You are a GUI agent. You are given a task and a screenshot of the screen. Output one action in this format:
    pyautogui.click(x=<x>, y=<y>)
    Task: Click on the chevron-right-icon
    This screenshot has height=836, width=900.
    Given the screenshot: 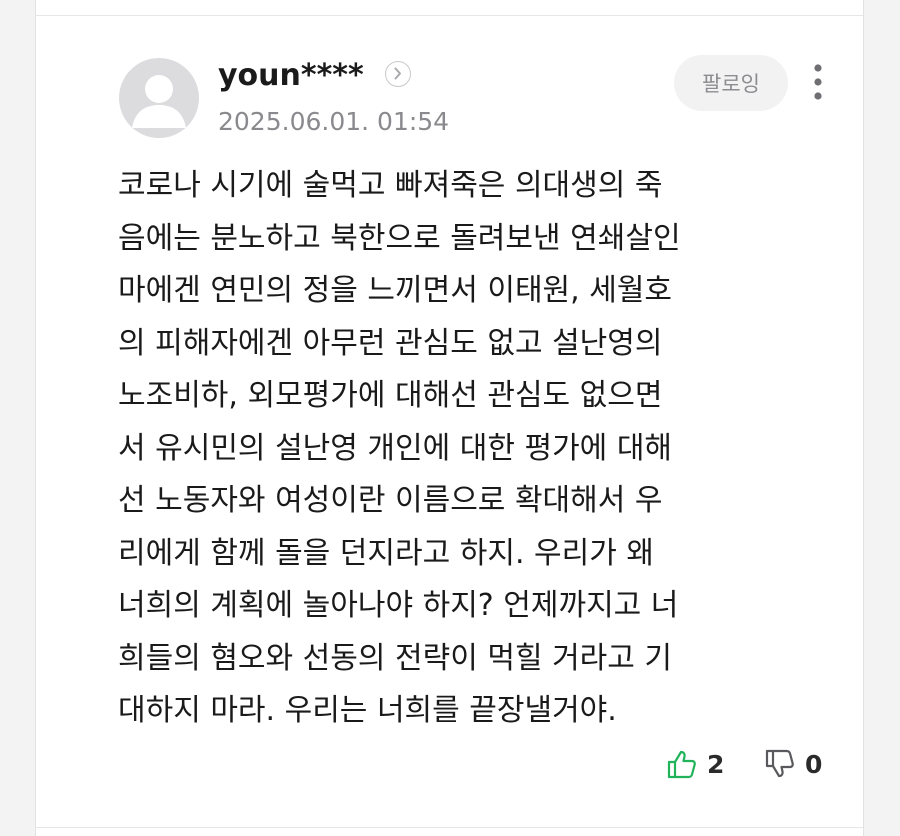 What is the action you would take?
    pyautogui.click(x=397, y=73)
    